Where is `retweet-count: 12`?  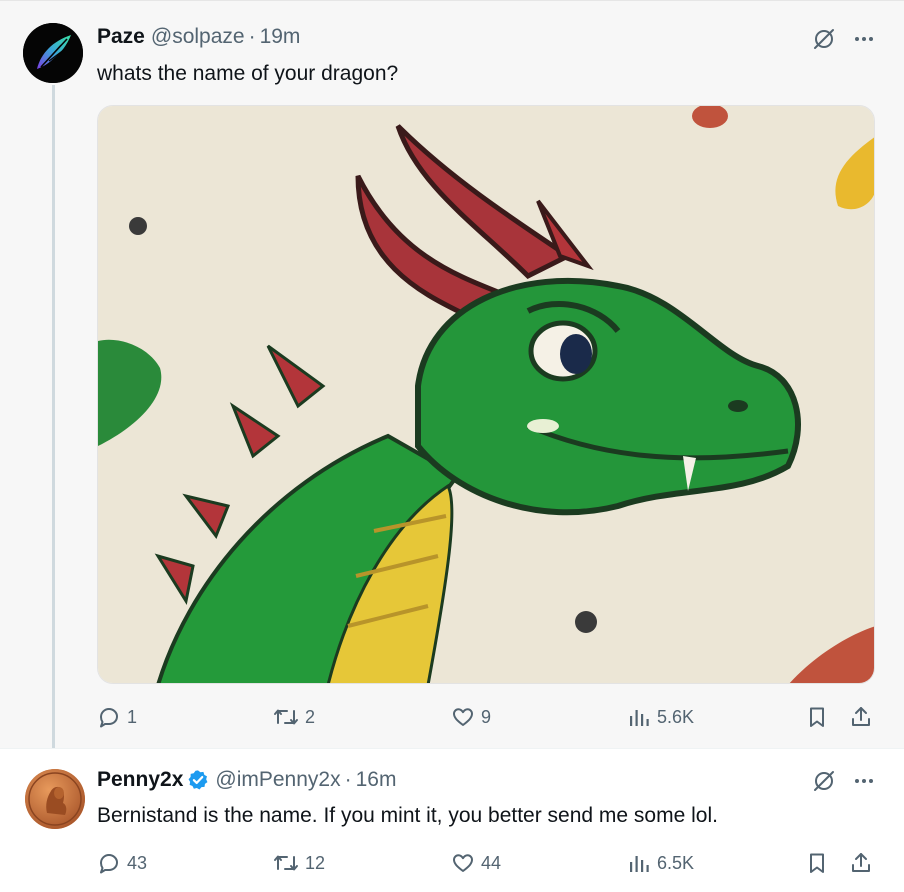 retweet-count: 12 is located at coordinates (315, 862).